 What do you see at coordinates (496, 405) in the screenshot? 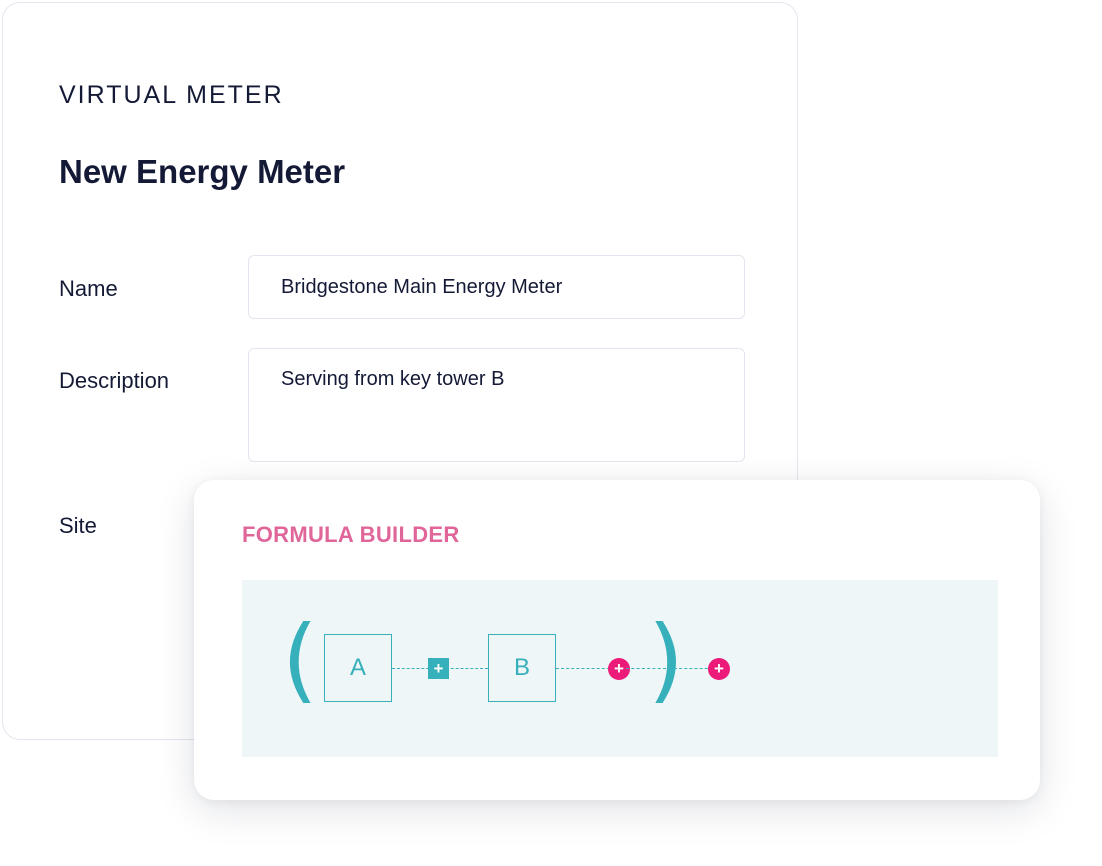
I see `description-field: Serving from key tower B` at bounding box center [496, 405].